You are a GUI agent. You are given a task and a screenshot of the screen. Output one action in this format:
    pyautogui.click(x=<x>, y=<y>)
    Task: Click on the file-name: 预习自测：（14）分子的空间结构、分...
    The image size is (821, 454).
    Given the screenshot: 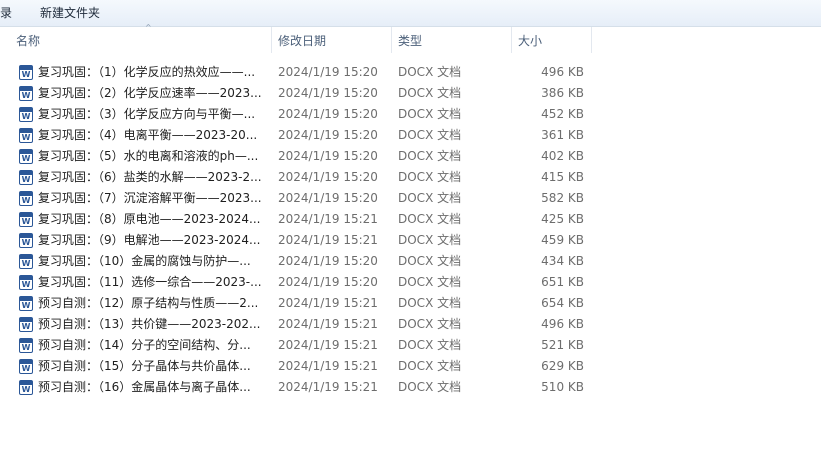 What is the action you would take?
    pyautogui.click(x=144, y=345)
    